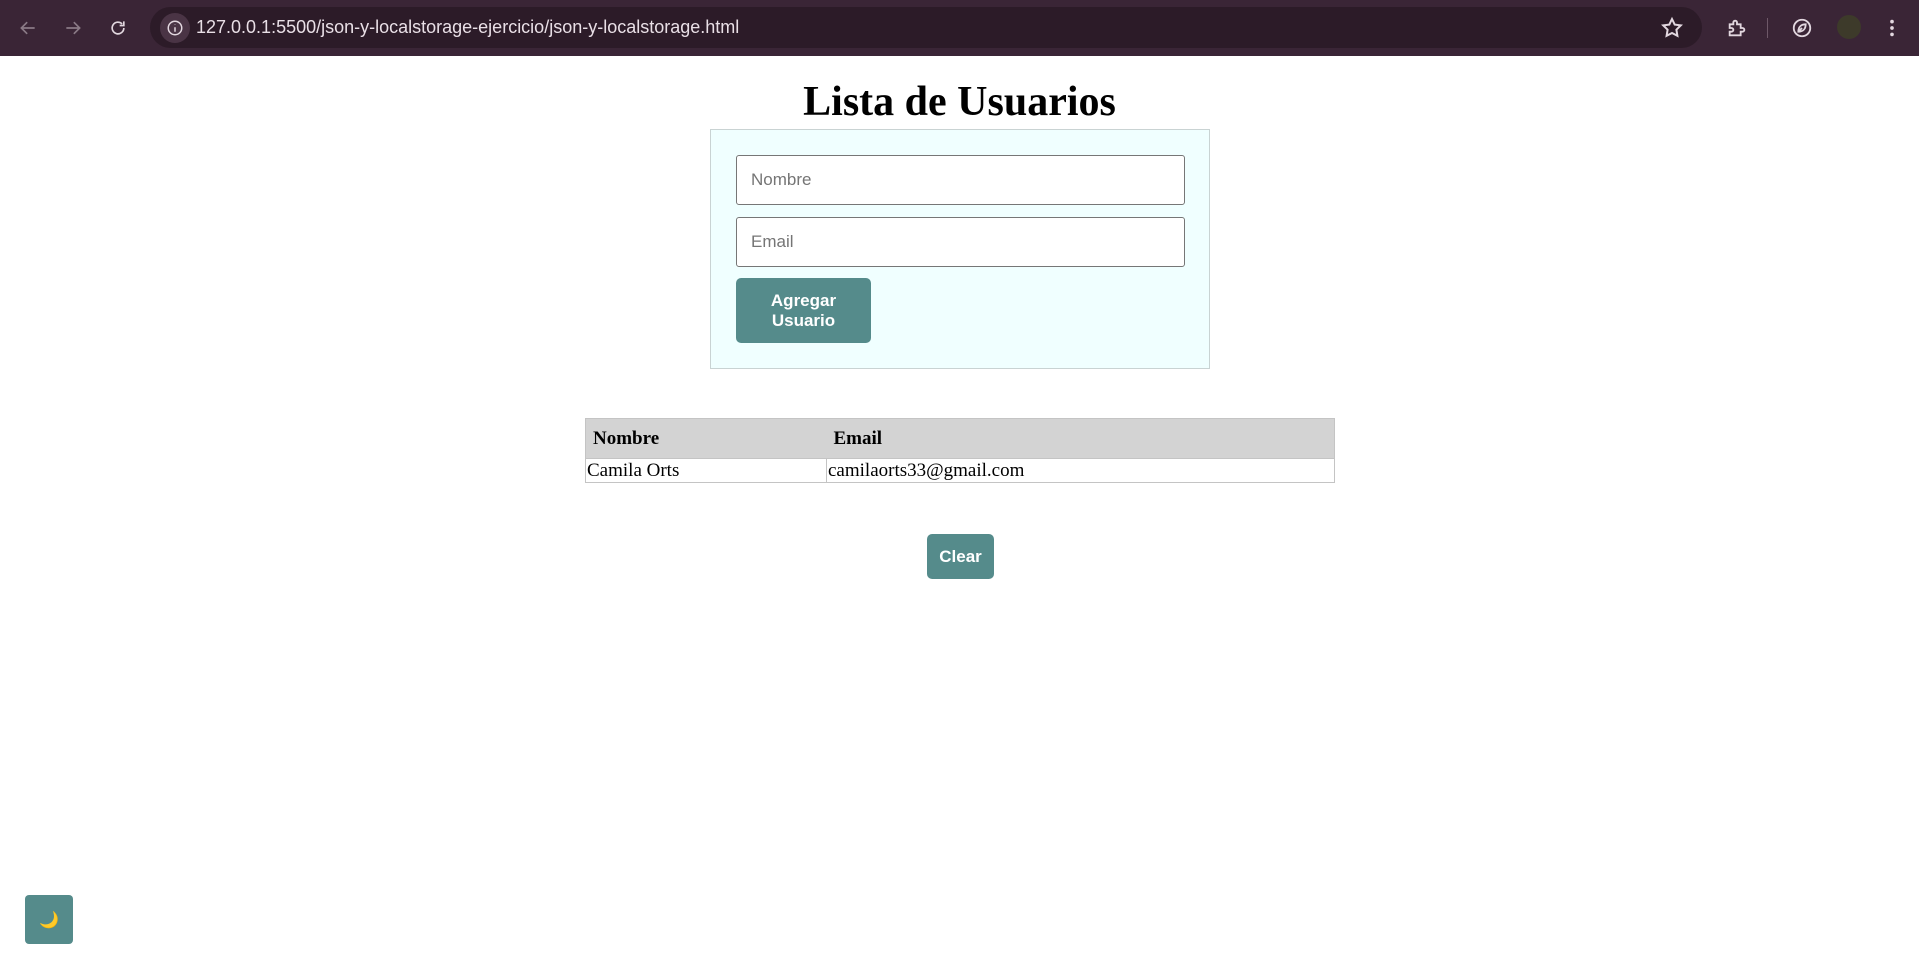 The image size is (1919, 965). I want to click on nombre-input, so click(960, 180).